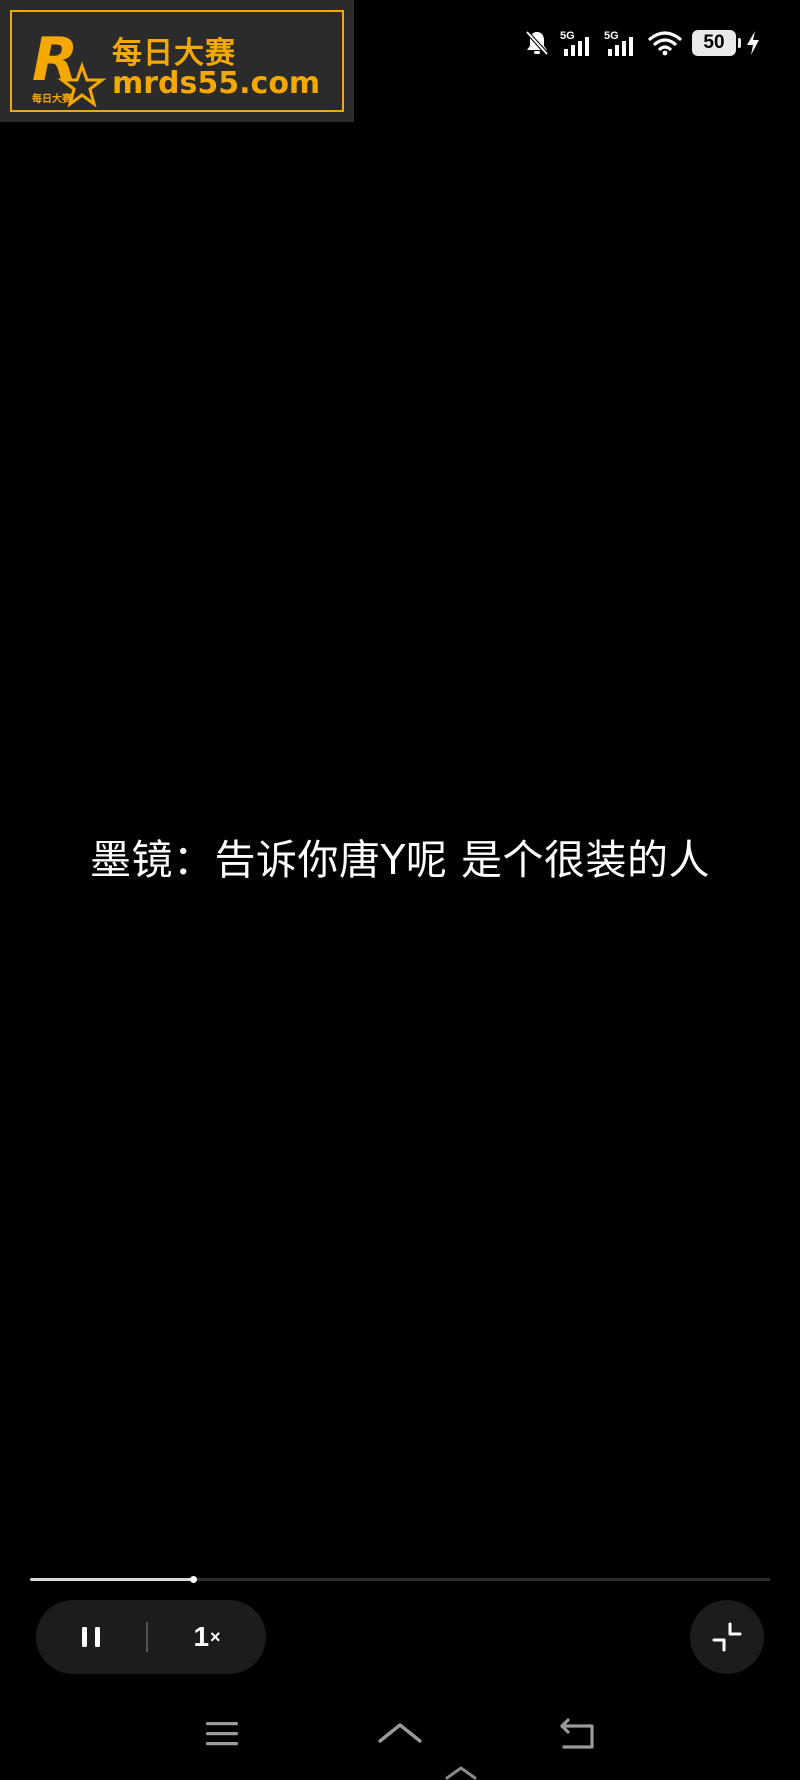  Describe the element at coordinates (215, 1636) in the screenshot. I see `speed-suffix: ×` at that location.